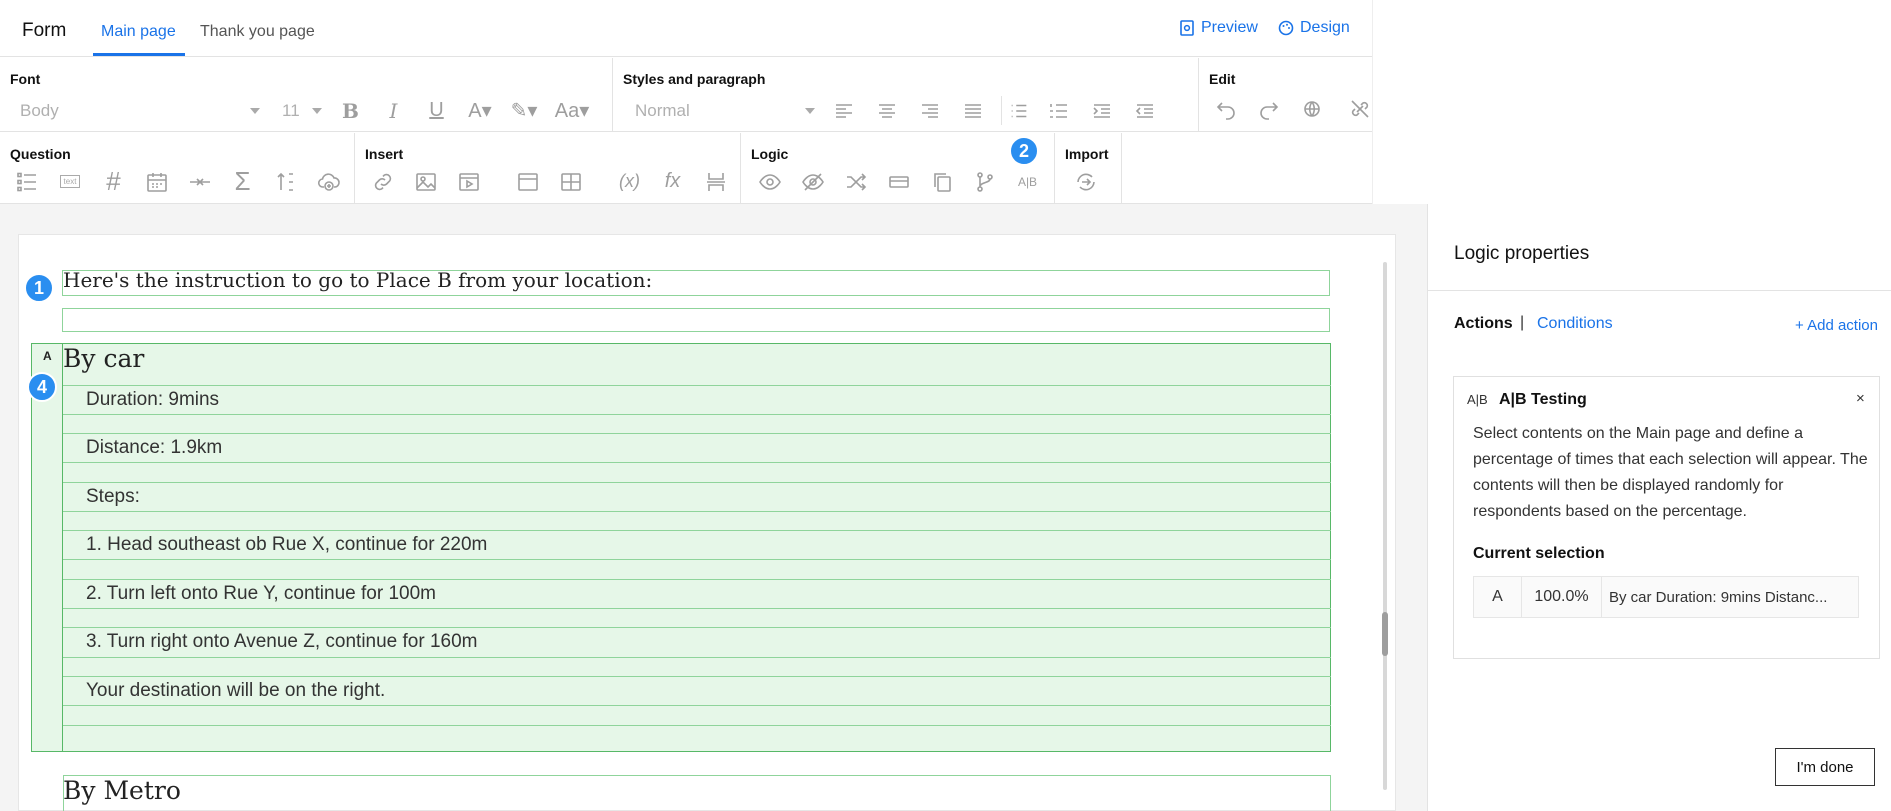 The image size is (1891, 811). What do you see at coordinates (39, 288) in the screenshot?
I see `step-badge-1: 1` at bounding box center [39, 288].